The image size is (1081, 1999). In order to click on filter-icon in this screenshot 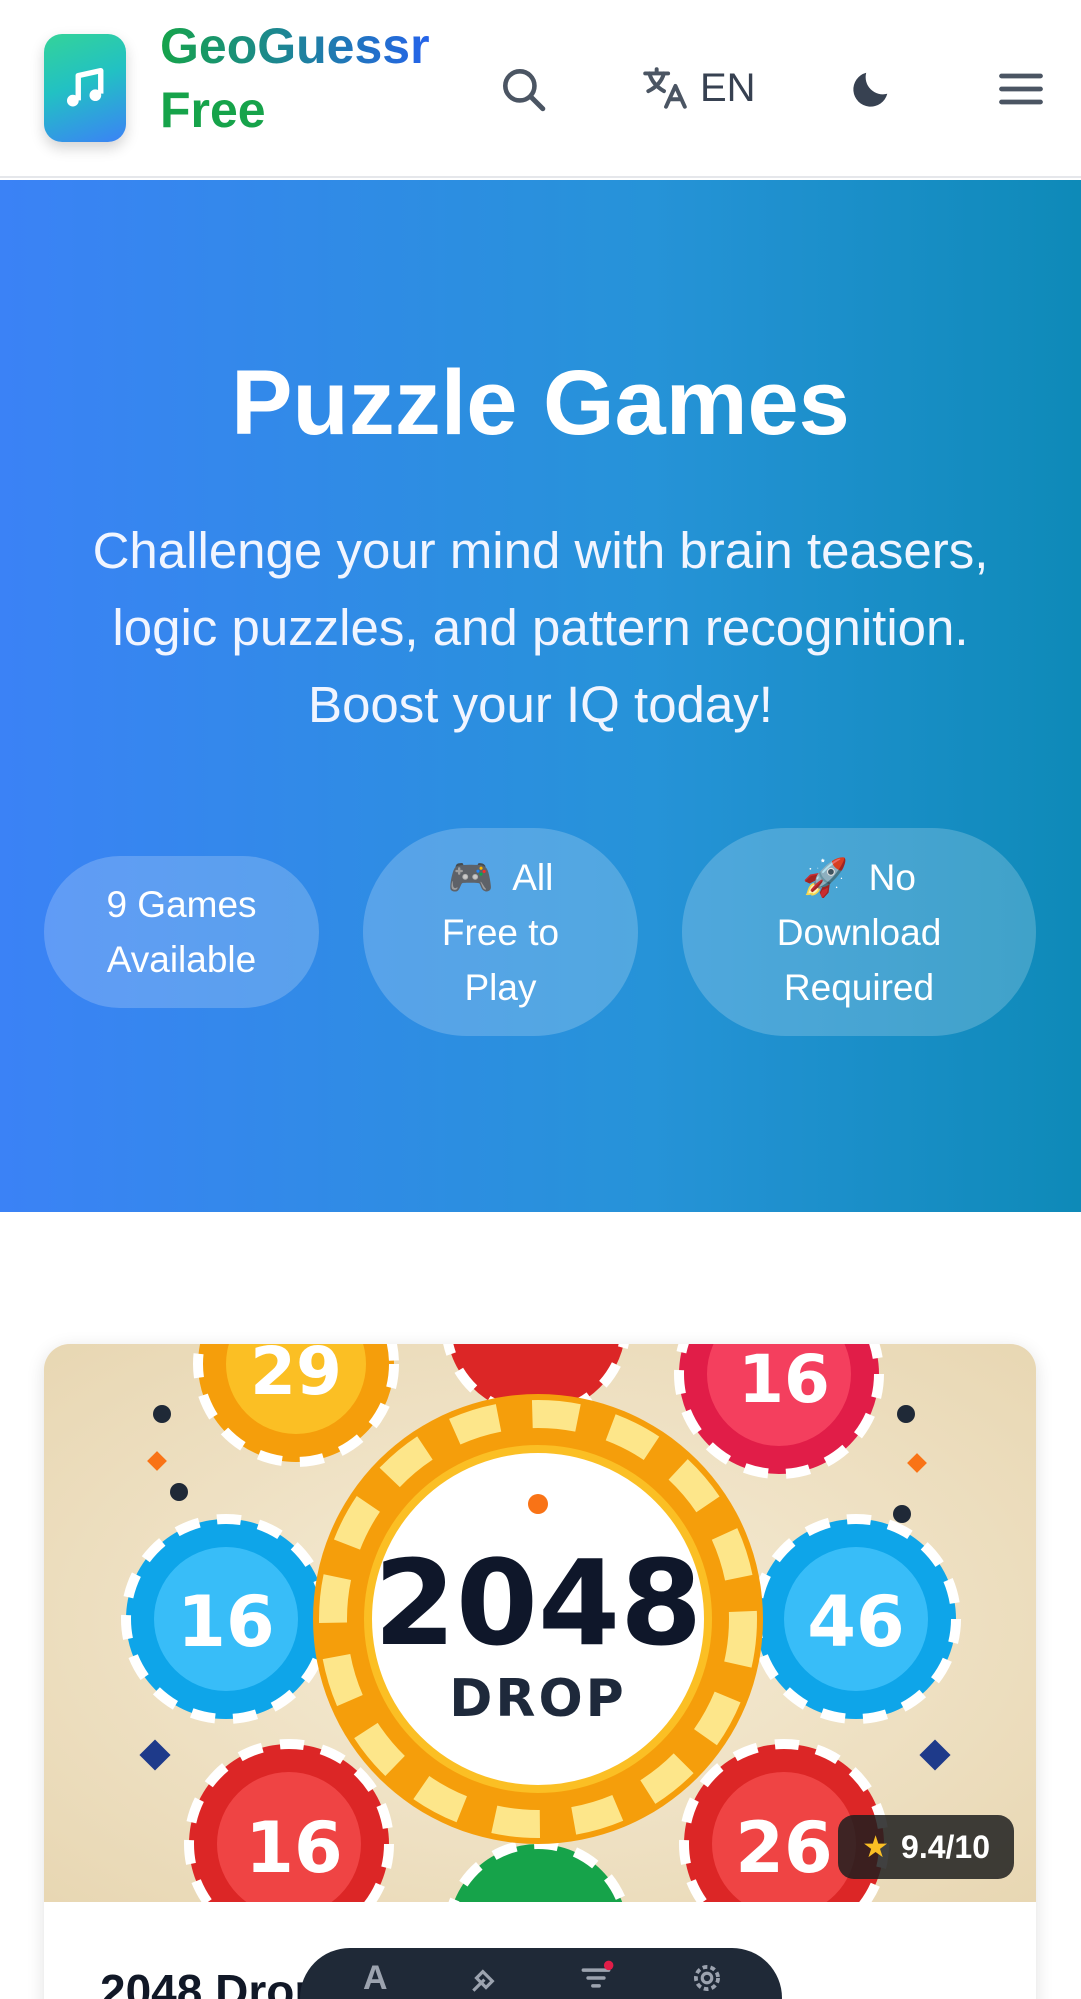, I will do `click(596, 1976)`.